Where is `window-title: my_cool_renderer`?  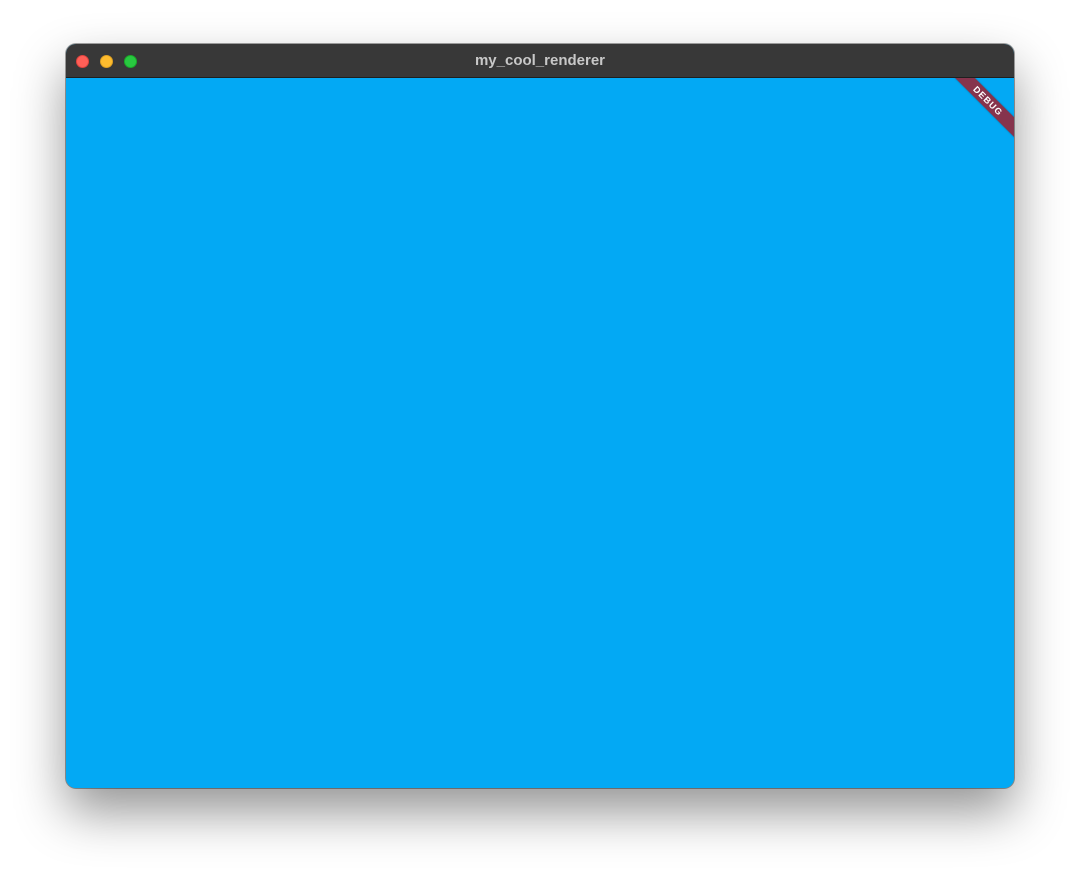 window-title: my_cool_renderer is located at coordinates (540, 60).